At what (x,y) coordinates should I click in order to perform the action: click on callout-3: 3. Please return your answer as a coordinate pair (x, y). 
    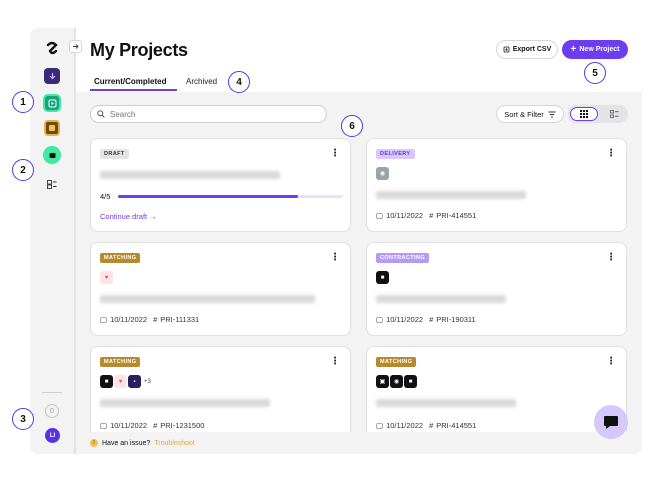
    Looking at the image, I should click on (23, 419).